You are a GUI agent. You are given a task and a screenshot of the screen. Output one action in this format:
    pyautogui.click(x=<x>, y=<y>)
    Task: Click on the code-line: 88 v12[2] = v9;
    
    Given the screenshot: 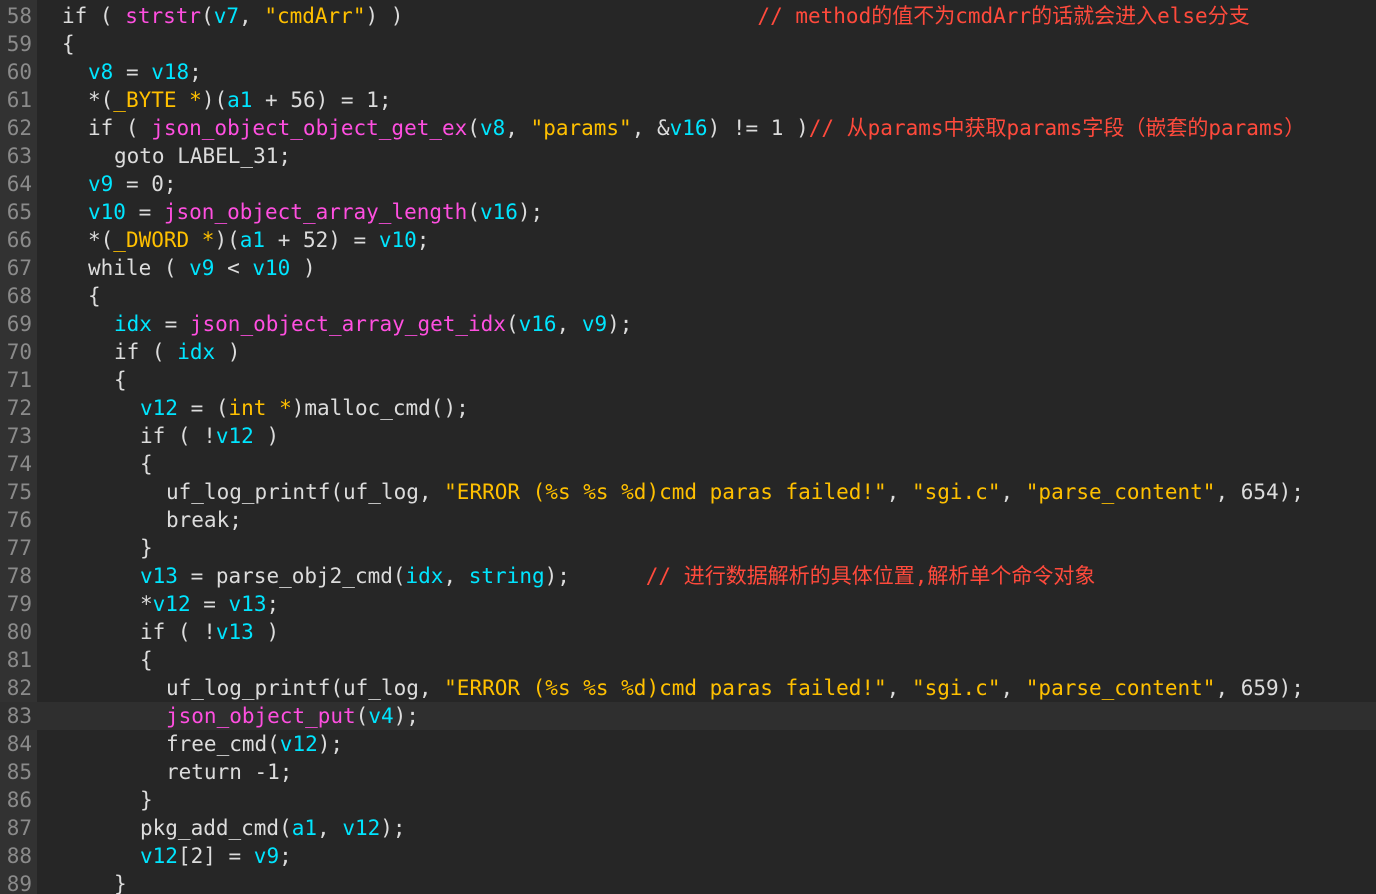 What is the action you would take?
    pyautogui.click(x=688, y=856)
    